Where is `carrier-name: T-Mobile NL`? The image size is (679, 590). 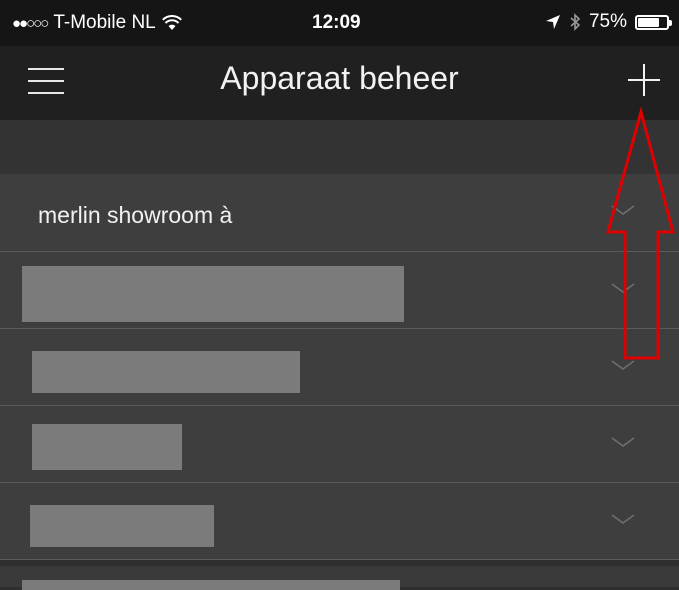 carrier-name: T-Mobile NL is located at coordinates (104, 22).